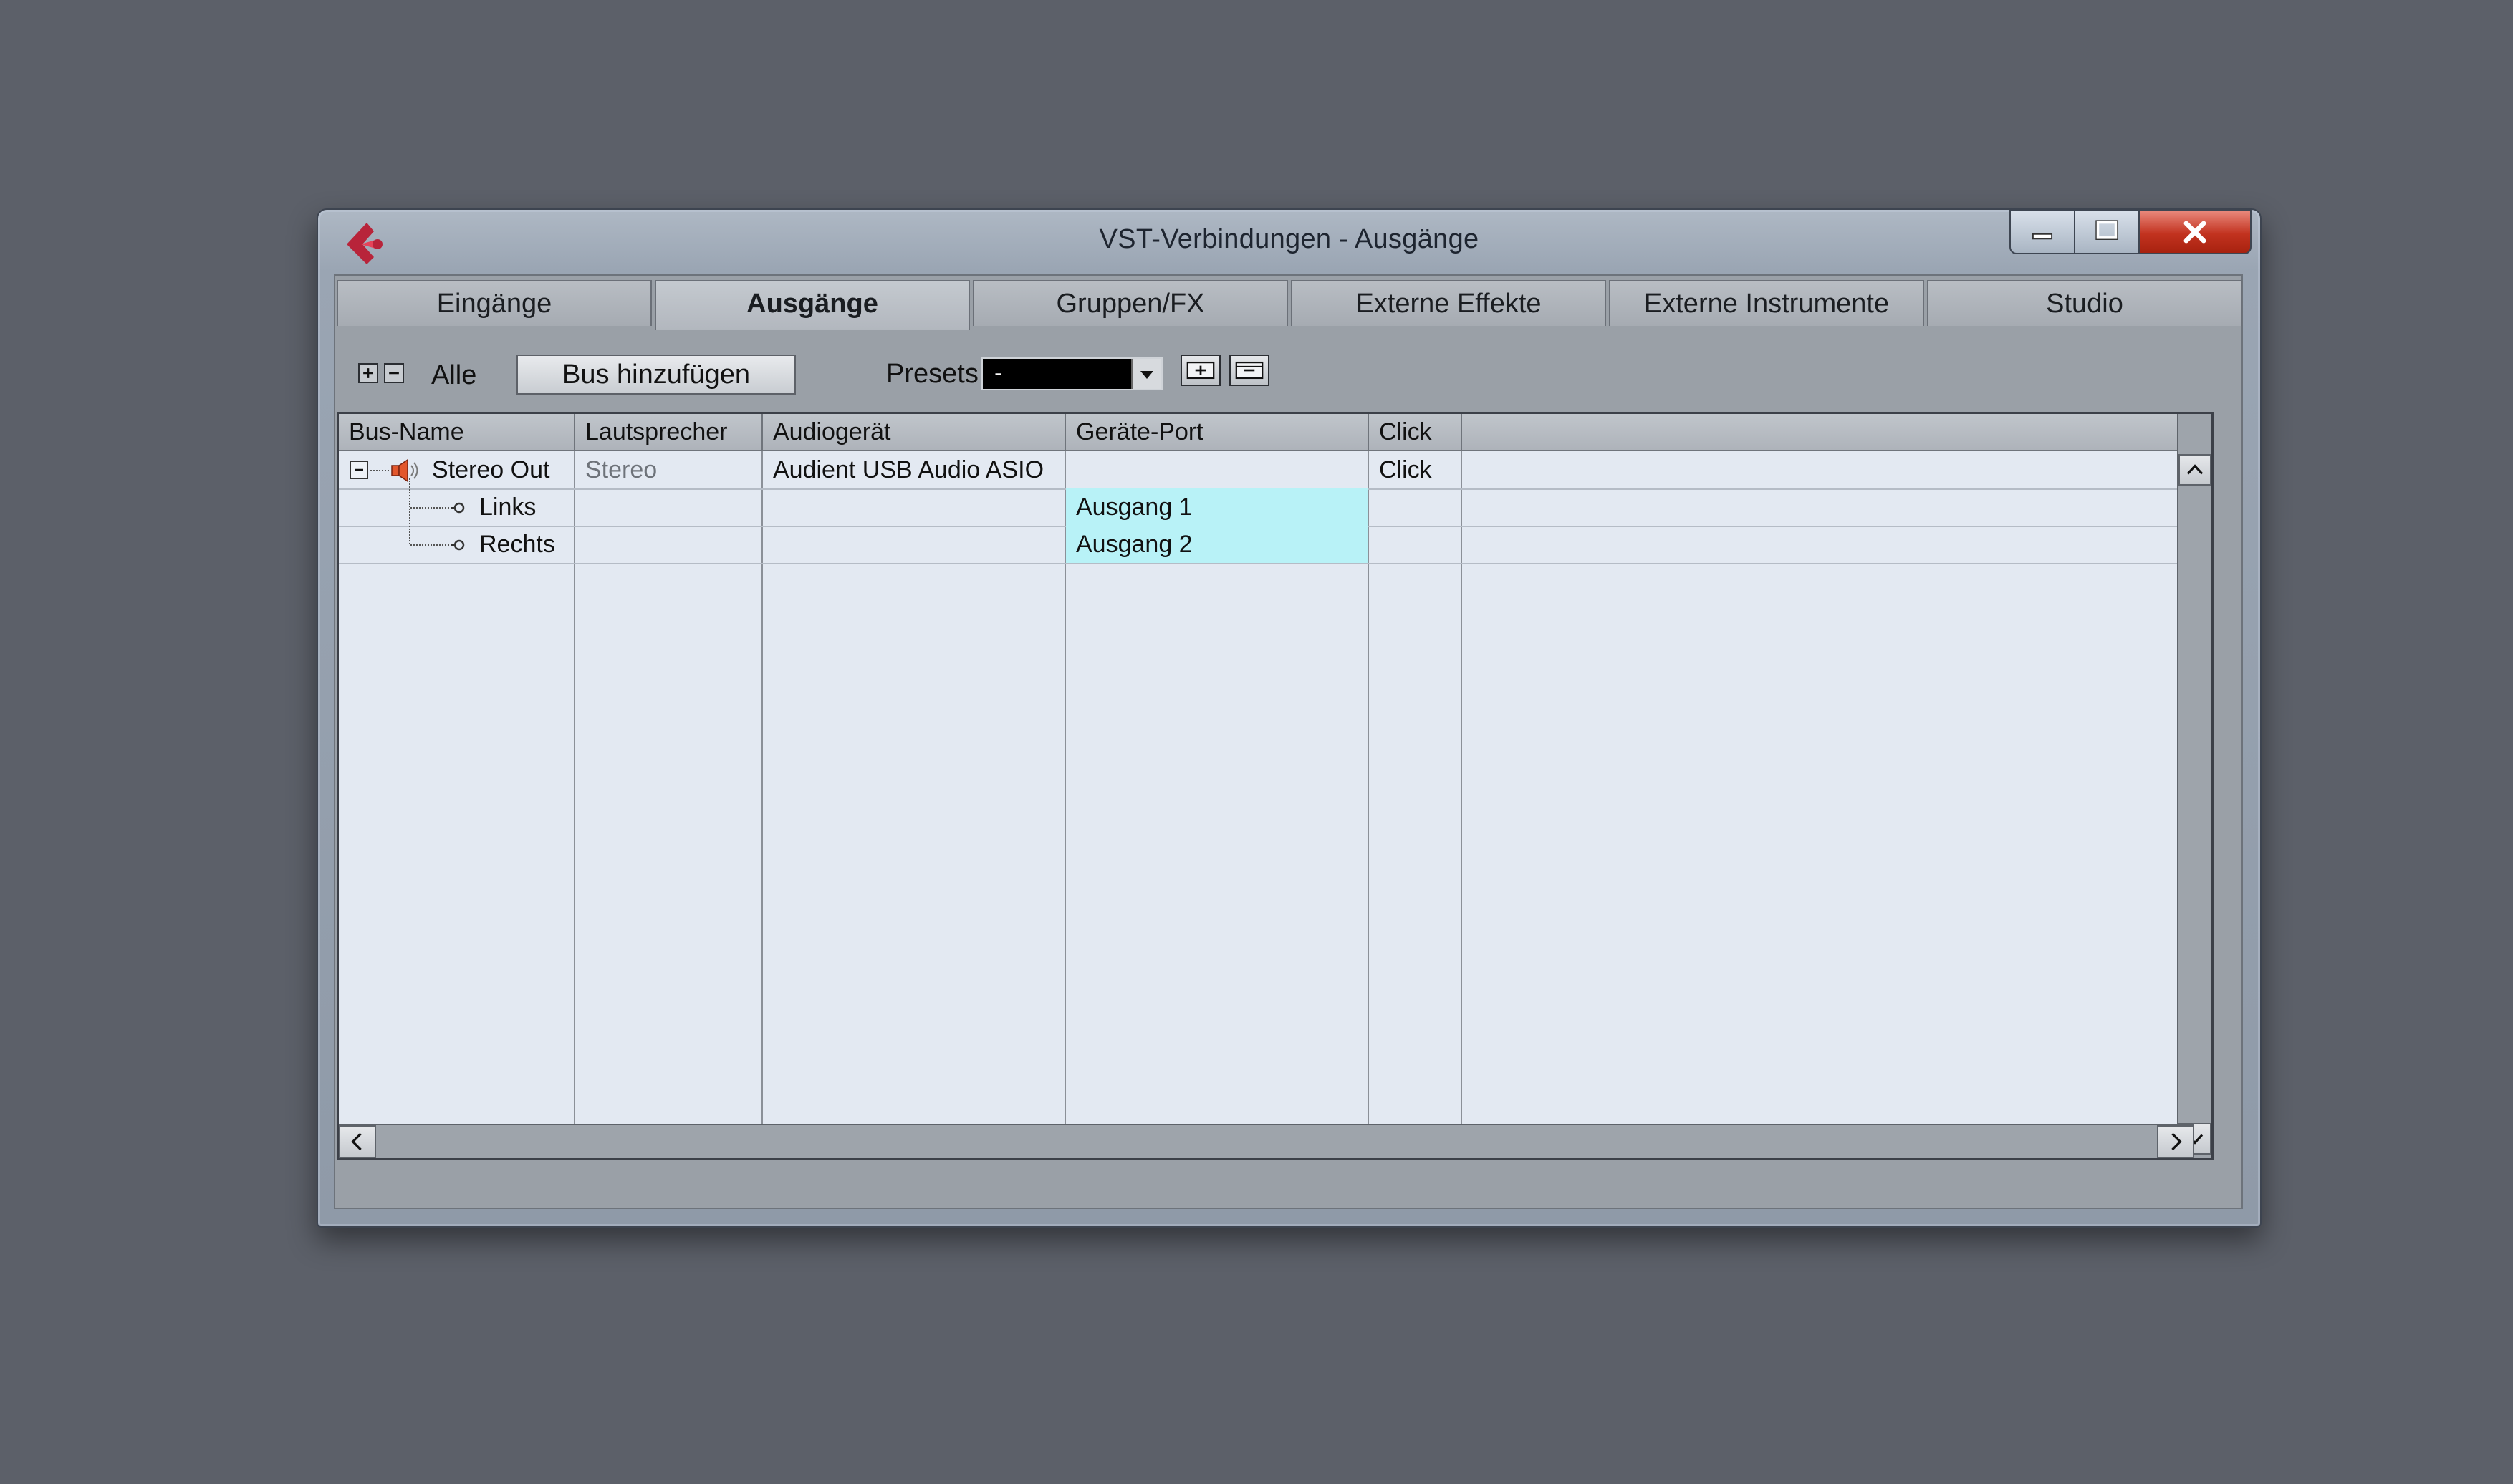 This screenshot has height=1484, width=2513. Describe the element at coordinates (508, 507) in the screenshot. I see `bus-name-cell: Links` at that location.